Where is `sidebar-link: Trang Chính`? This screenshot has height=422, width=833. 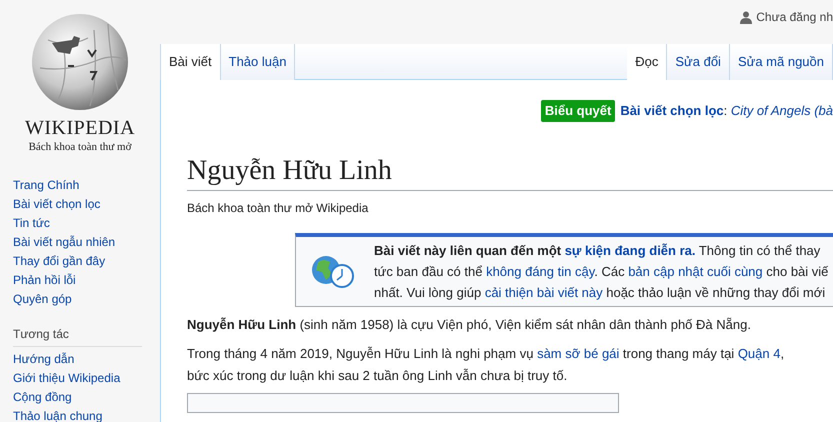 sidebar-link: Trang Chính is located at coordinates (86, 185).